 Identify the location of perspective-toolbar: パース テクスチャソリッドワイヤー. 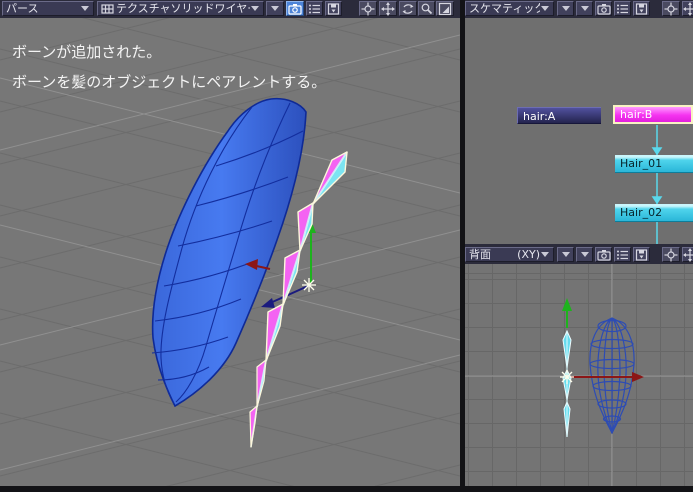
(230, 9).